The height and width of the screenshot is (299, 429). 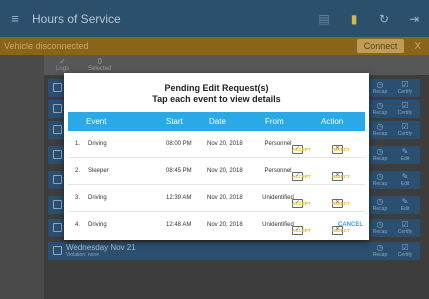 I want to click on cancel-button: CANCEL, so click(x=379, y=255).